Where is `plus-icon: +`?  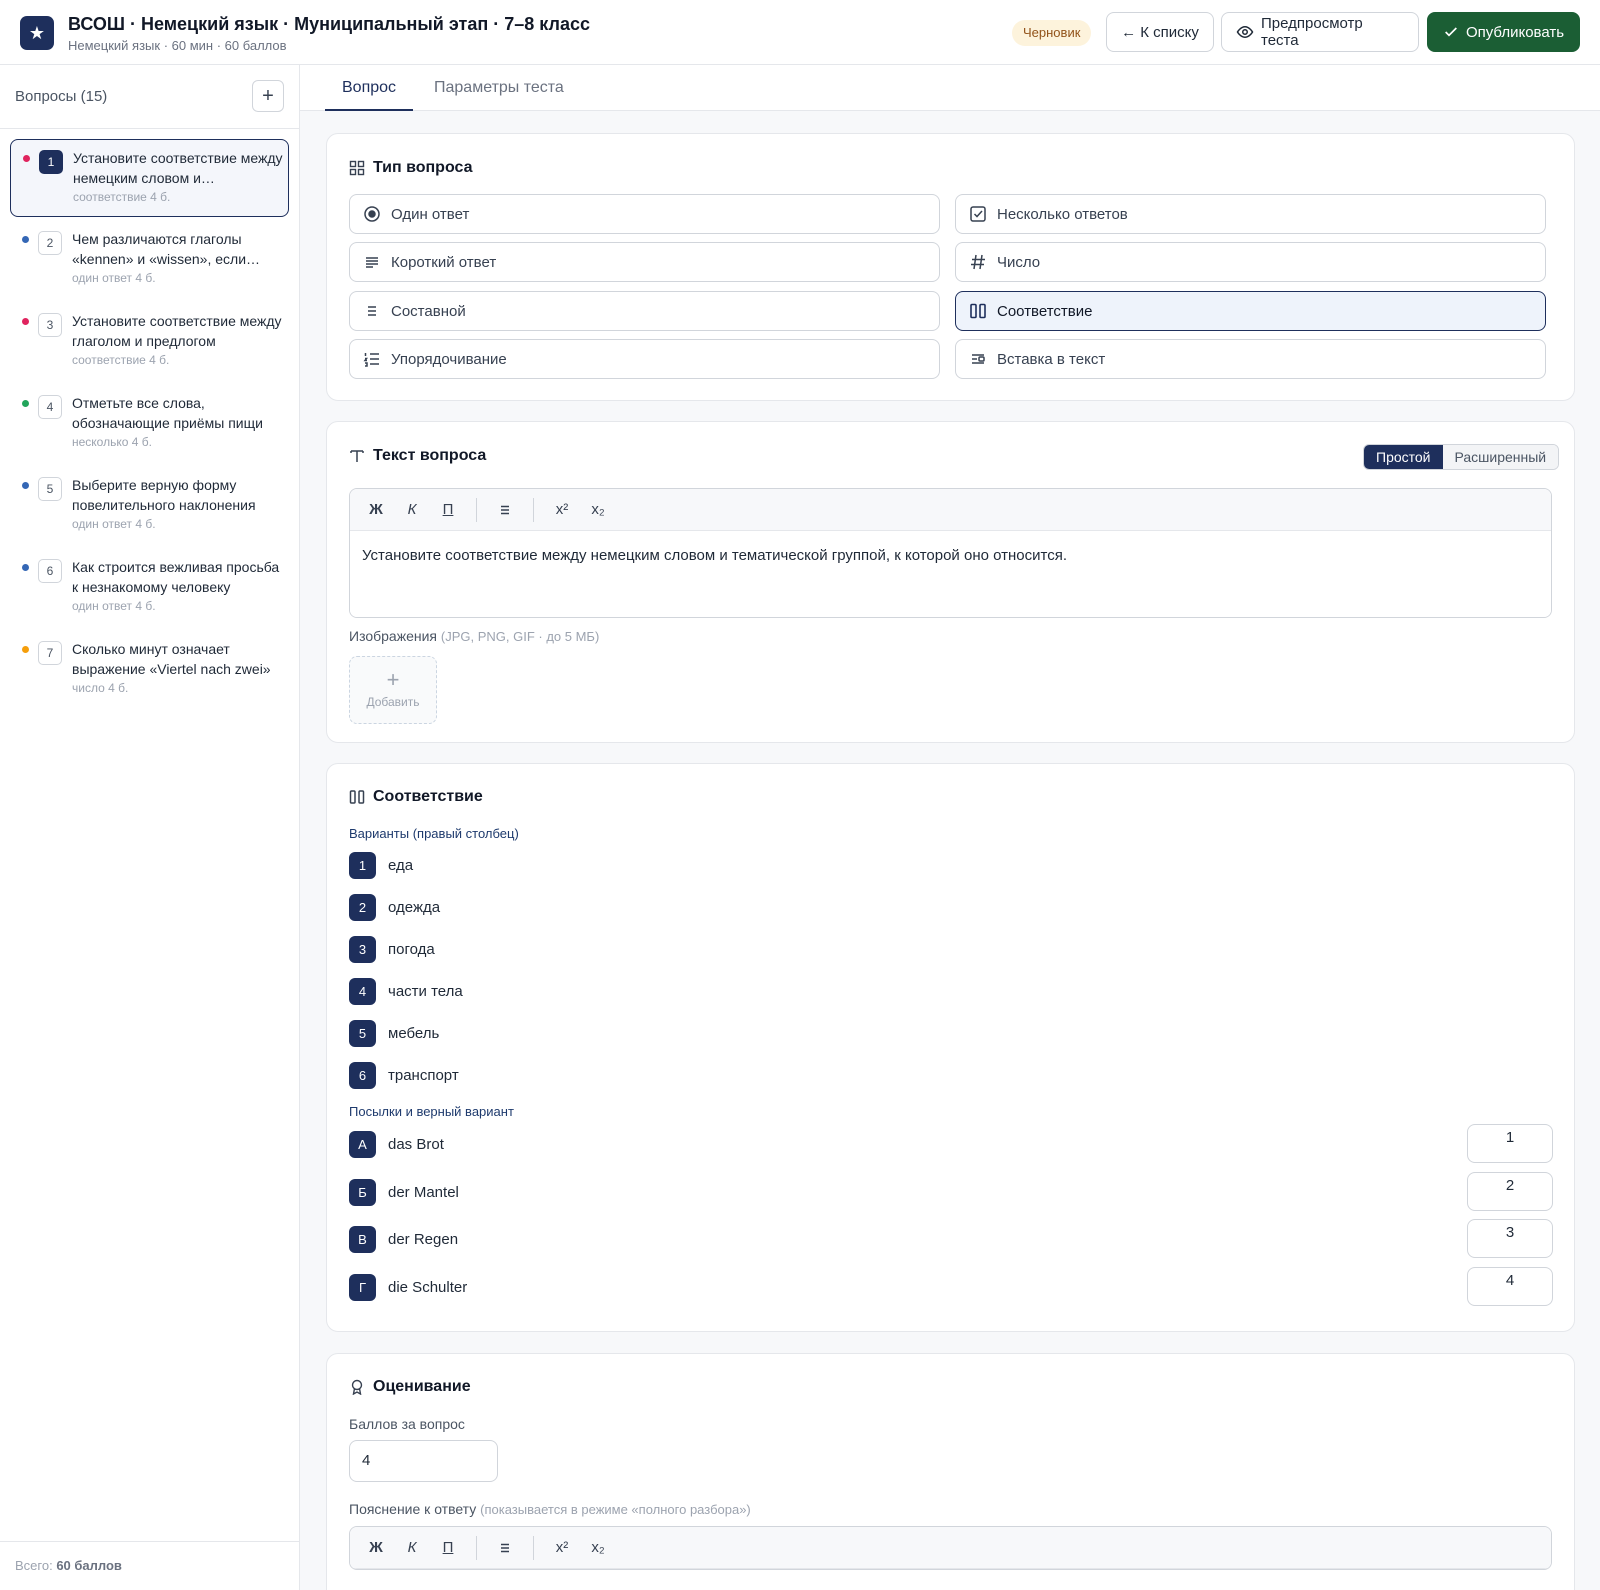
plus-icon: + is located at coordinates (393, 679).